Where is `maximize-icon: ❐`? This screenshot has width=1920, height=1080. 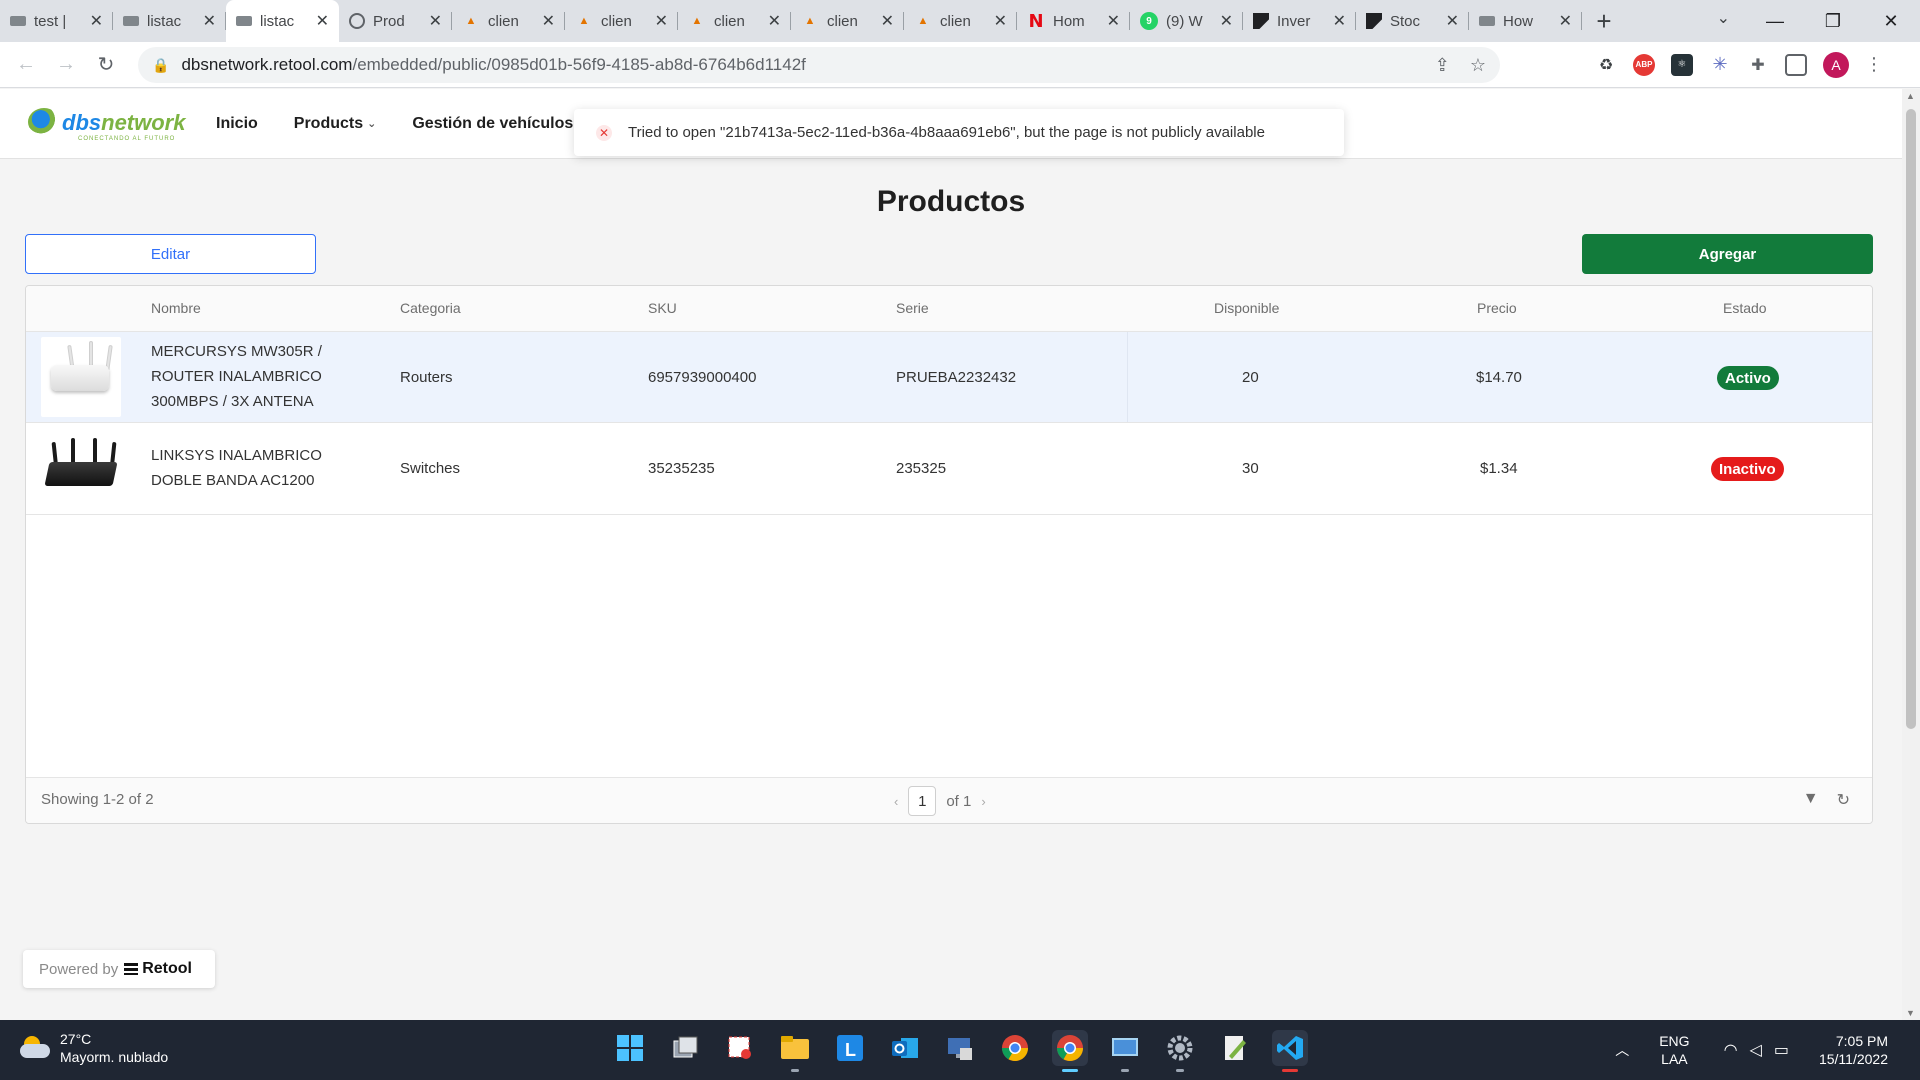 maximize-icon: ❐ is located at coordinates (1833, 21).